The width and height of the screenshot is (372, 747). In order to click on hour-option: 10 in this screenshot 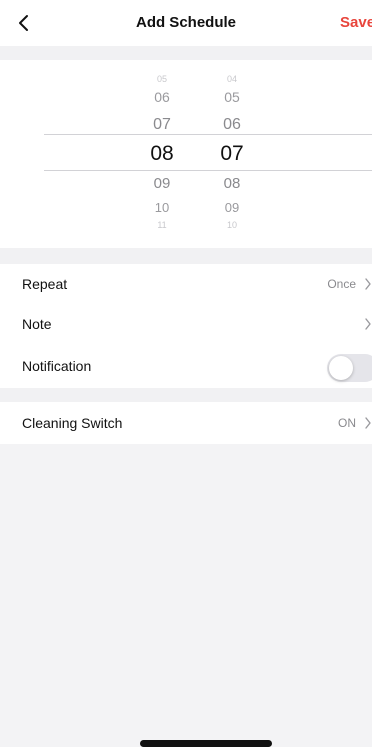, I will do `click(162, 207)`.